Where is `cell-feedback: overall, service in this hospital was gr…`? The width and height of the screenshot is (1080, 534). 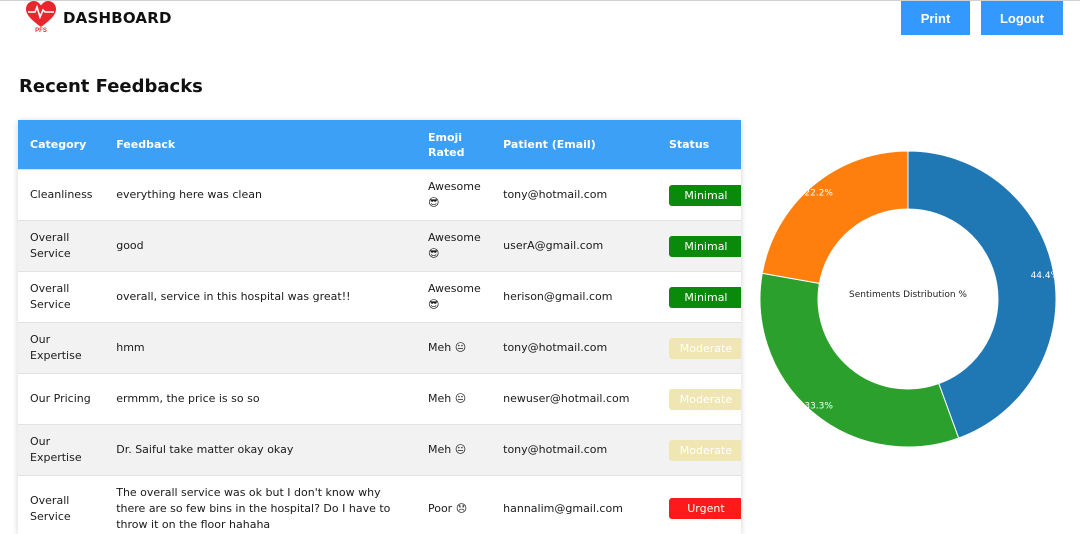
cell-feedback: overall, service in this hospital was gr… is located at coordinates (260, 297).